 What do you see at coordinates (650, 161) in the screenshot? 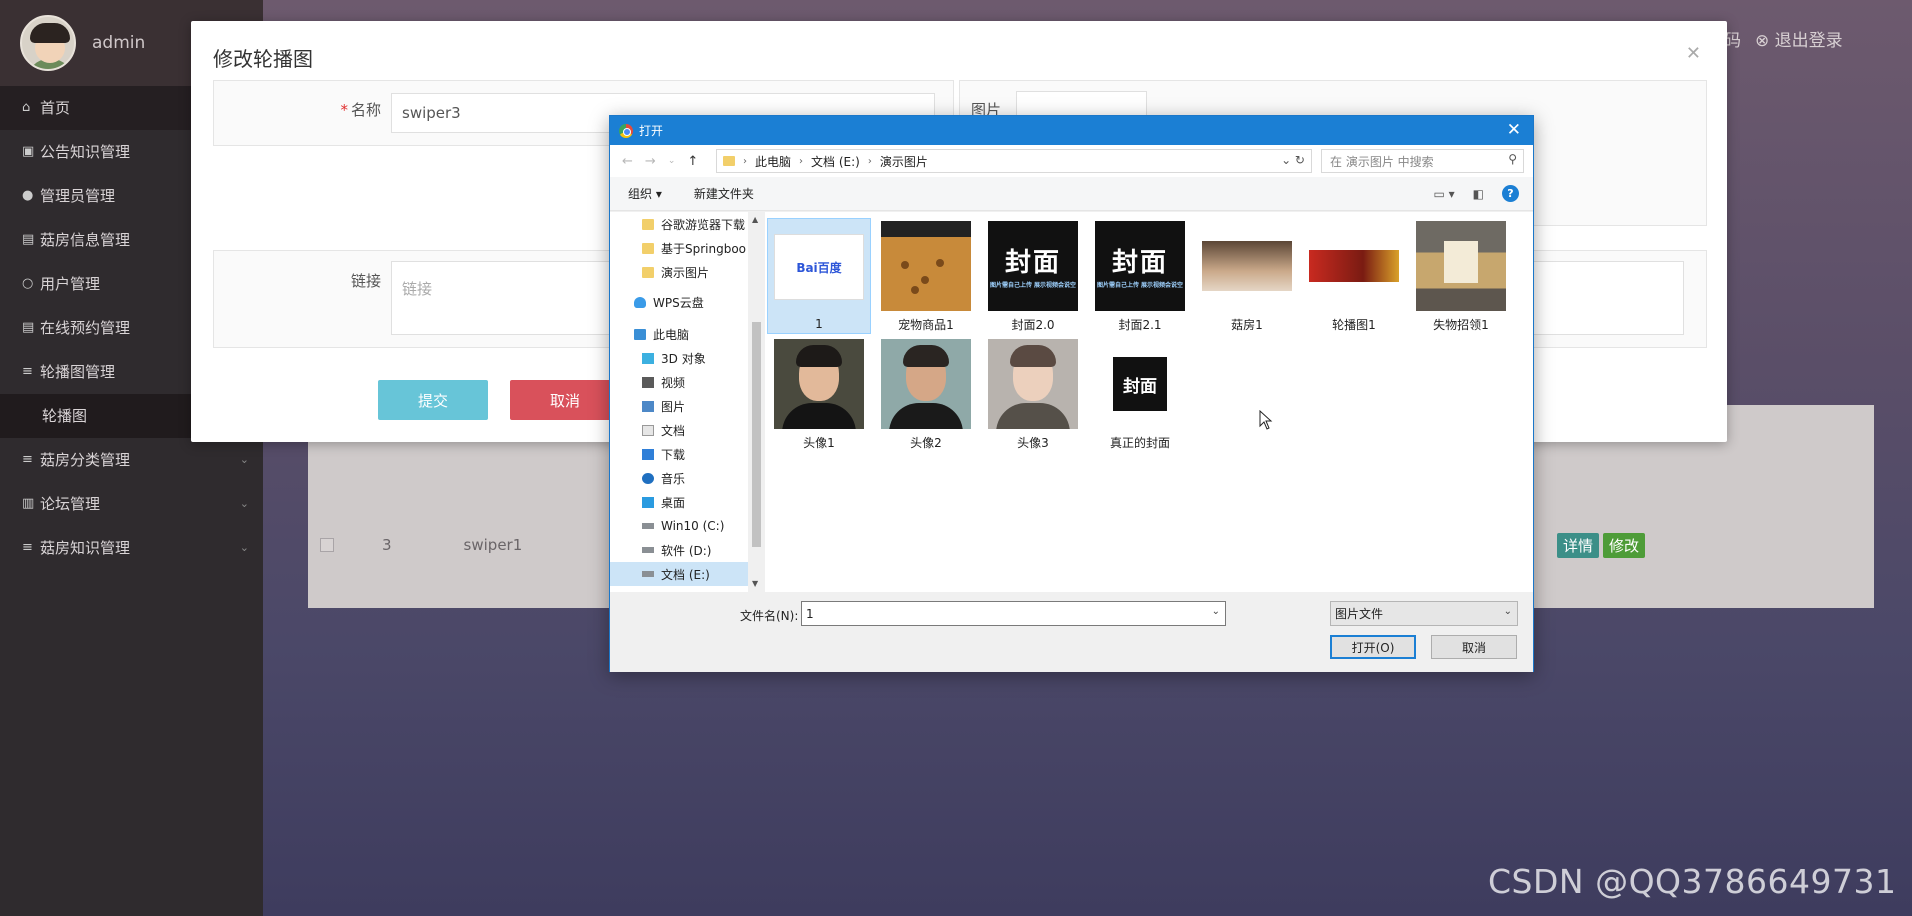
I see `forward-arrow-icon: →` at bounding box center [650, 161].